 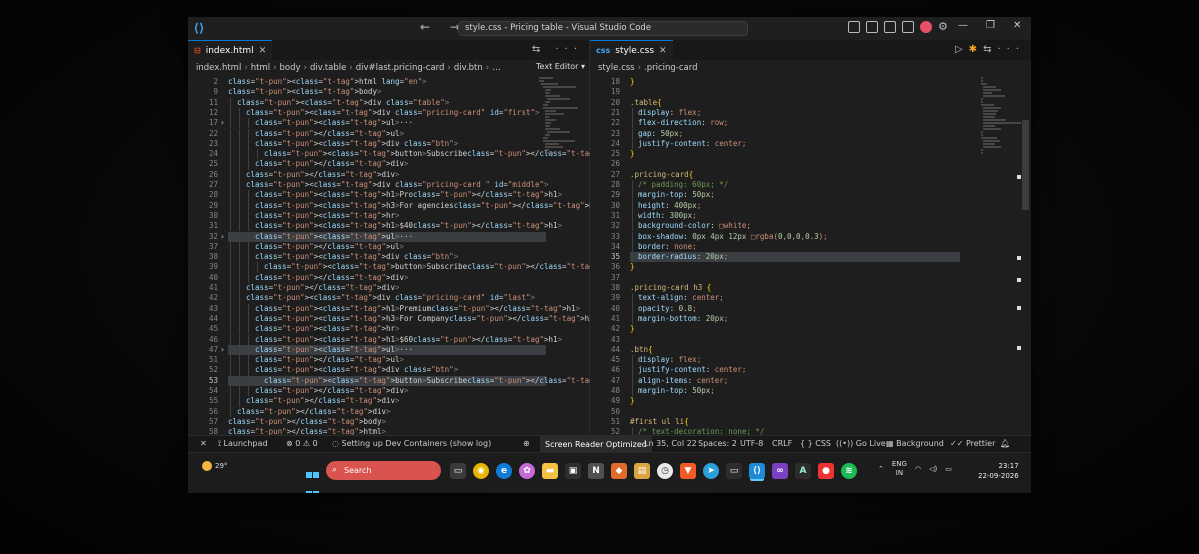 I want to click on code-line: 51 class="t-pun"></class="t-tag">ul>, so click(x=388, y=360).